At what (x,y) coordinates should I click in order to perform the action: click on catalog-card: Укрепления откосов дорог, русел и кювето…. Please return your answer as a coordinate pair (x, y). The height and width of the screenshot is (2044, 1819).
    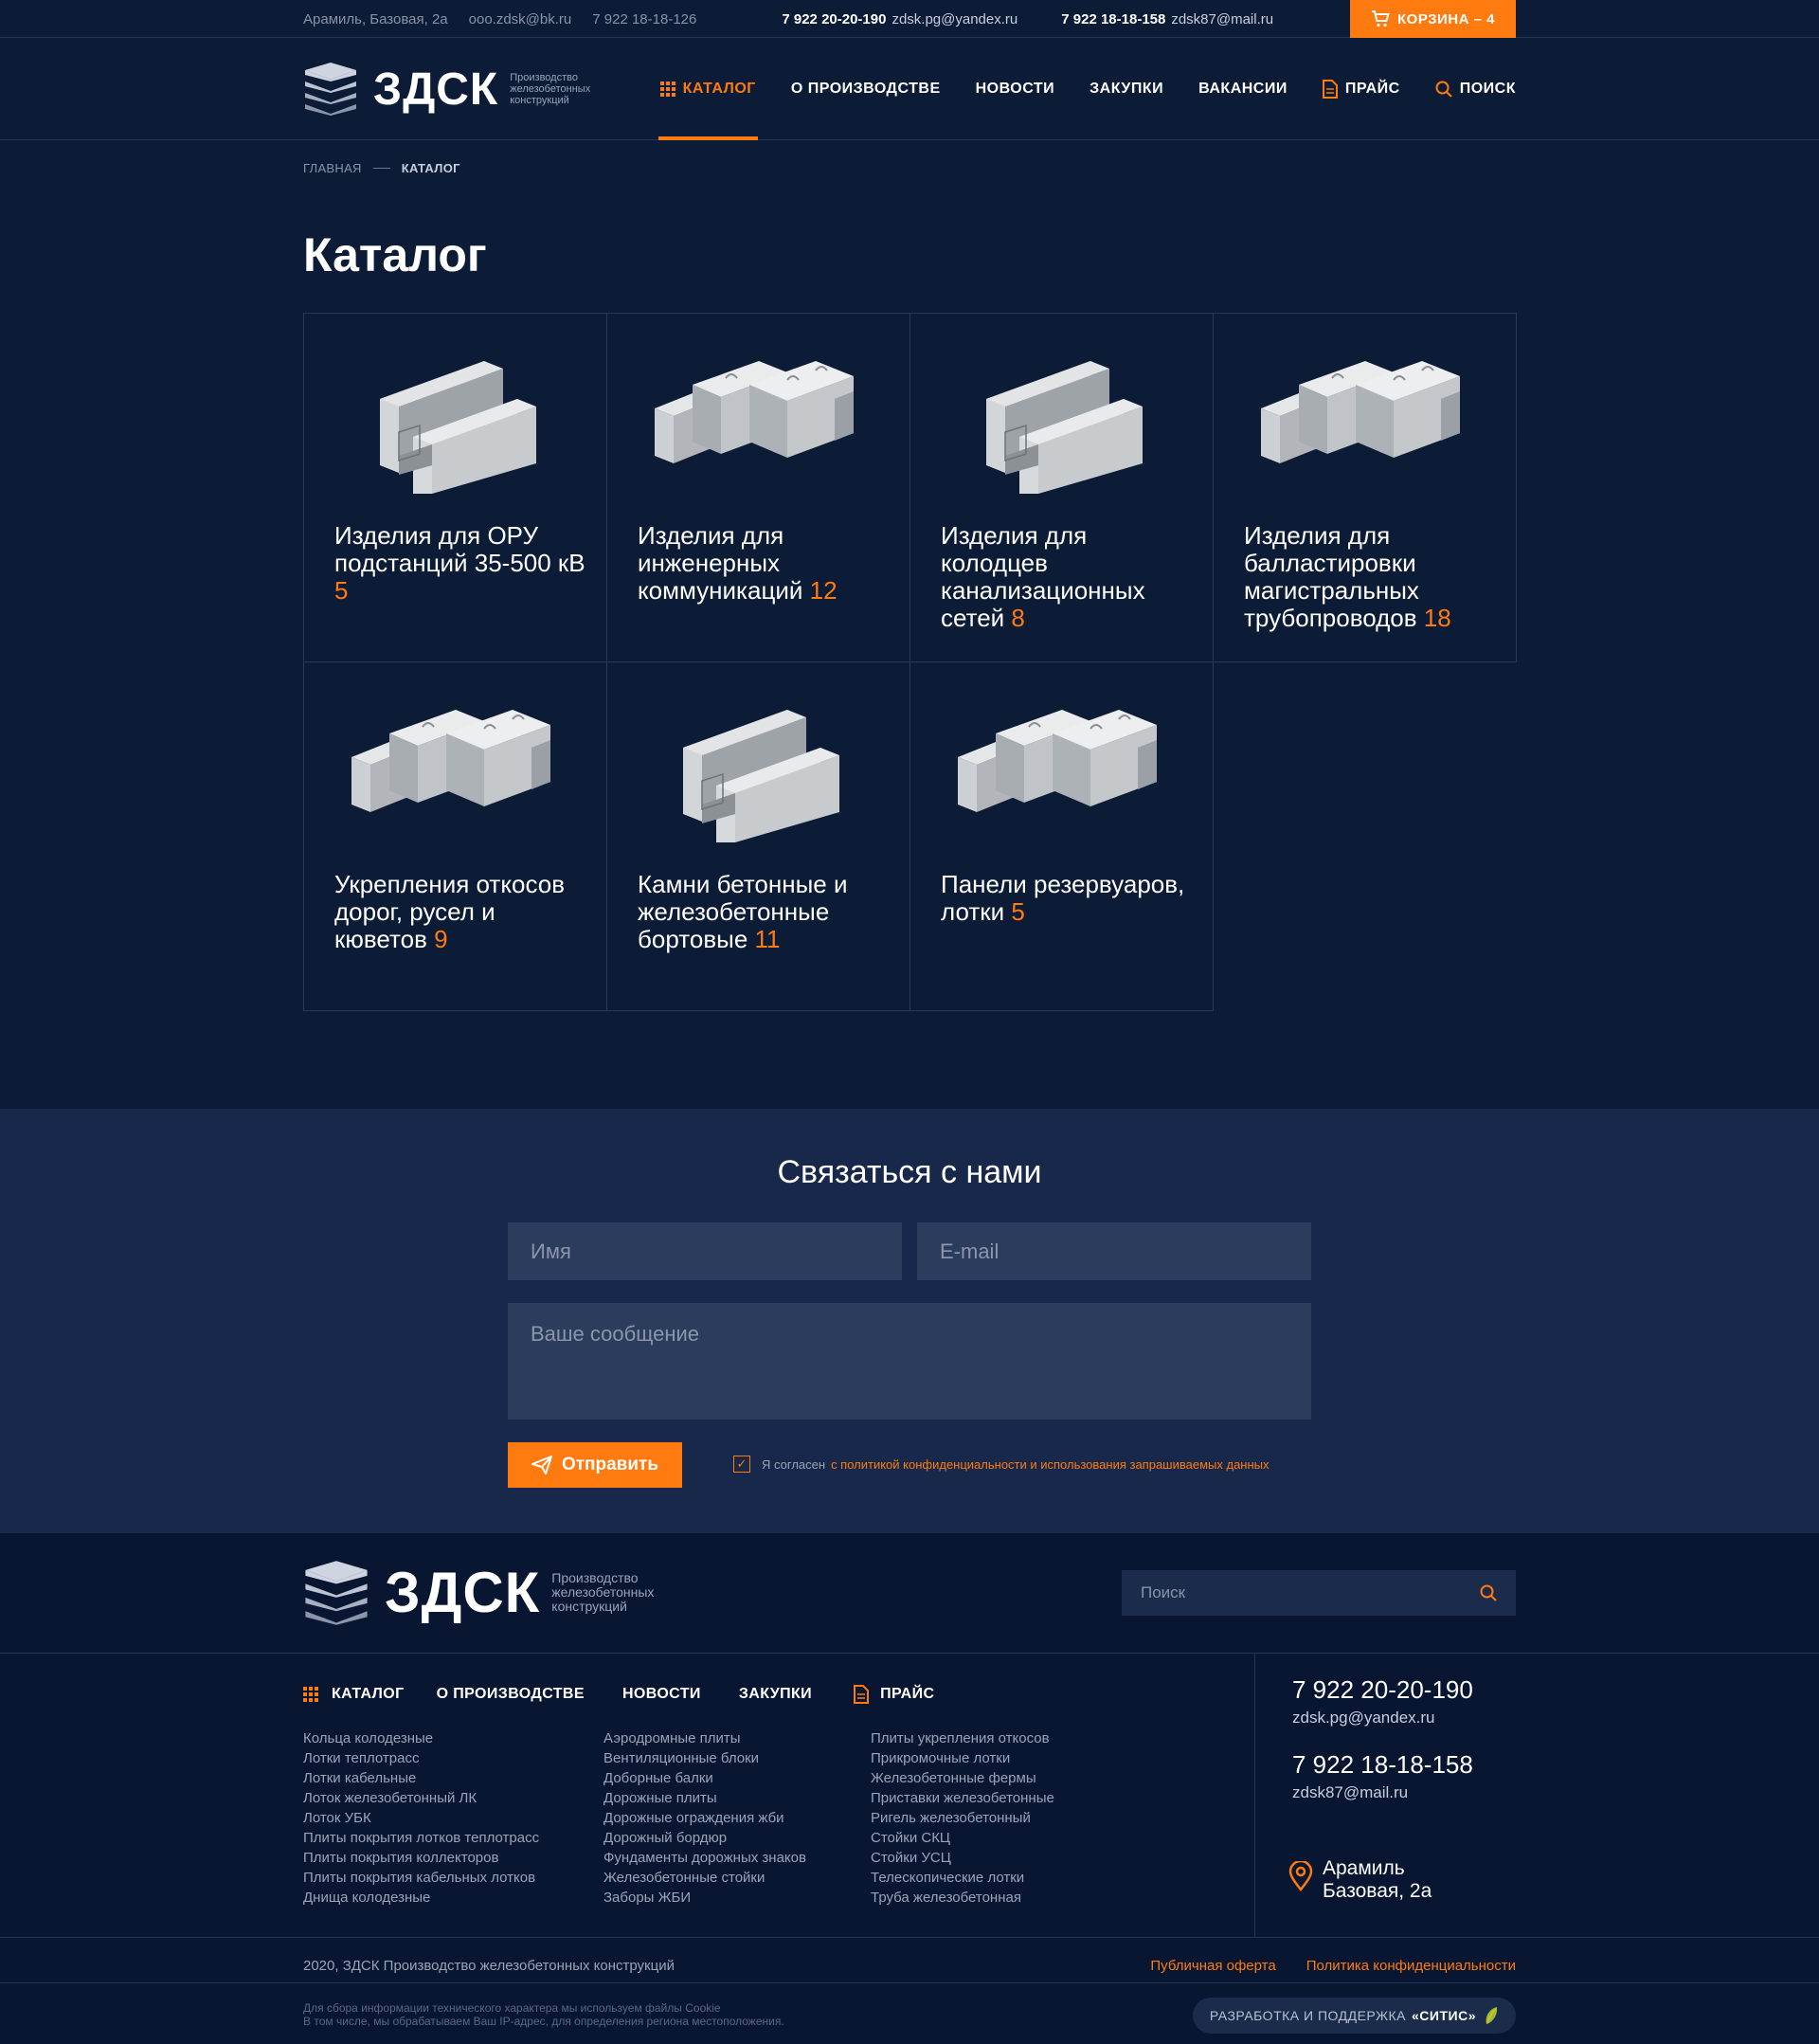
    Looking at the image, I should click on (455, 836).